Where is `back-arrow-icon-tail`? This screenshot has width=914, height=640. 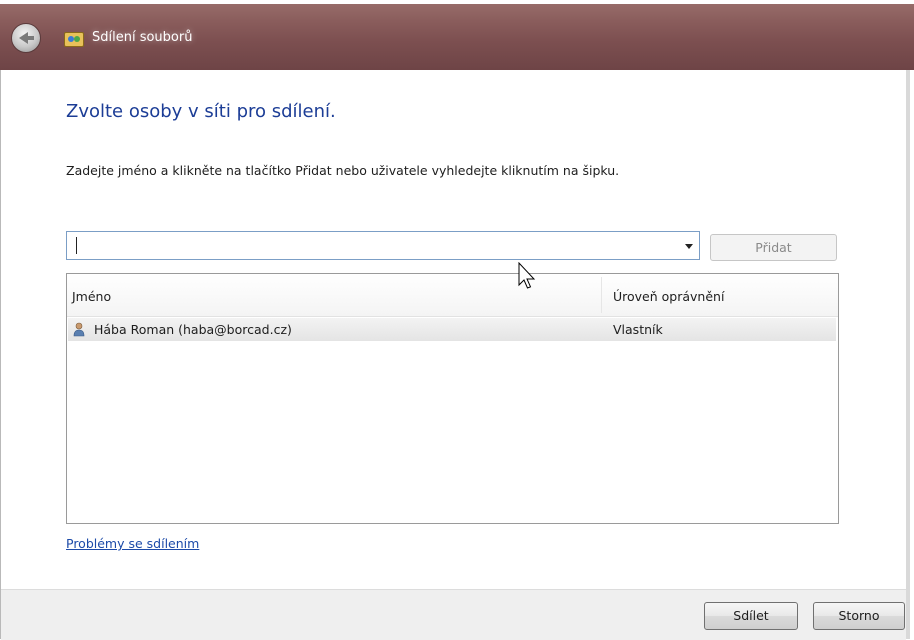
back-arrow-icon-tail is located at coordinates (30, 38).